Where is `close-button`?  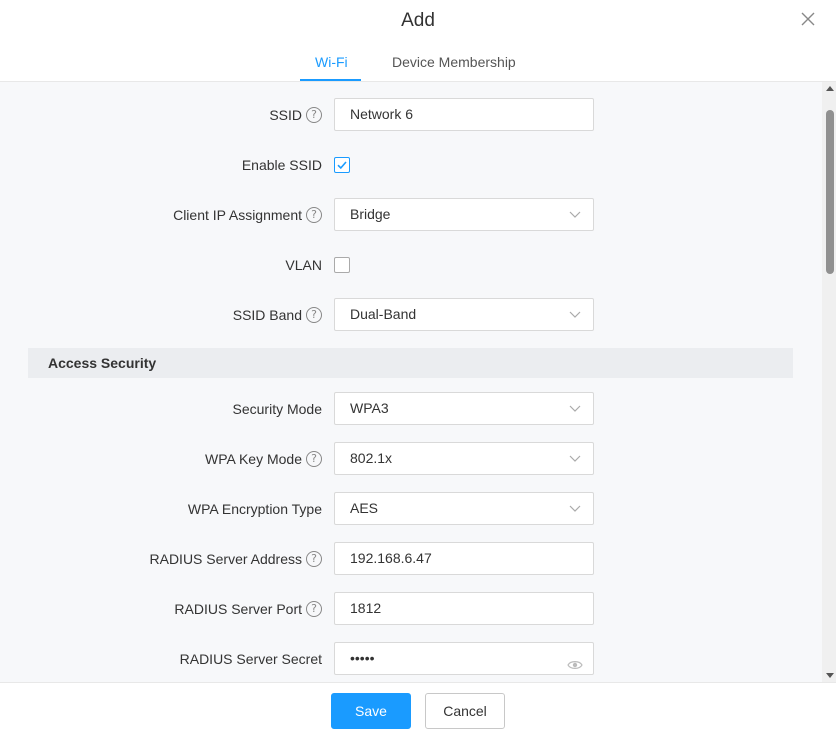 close-button is located at coordinates (808, 19).